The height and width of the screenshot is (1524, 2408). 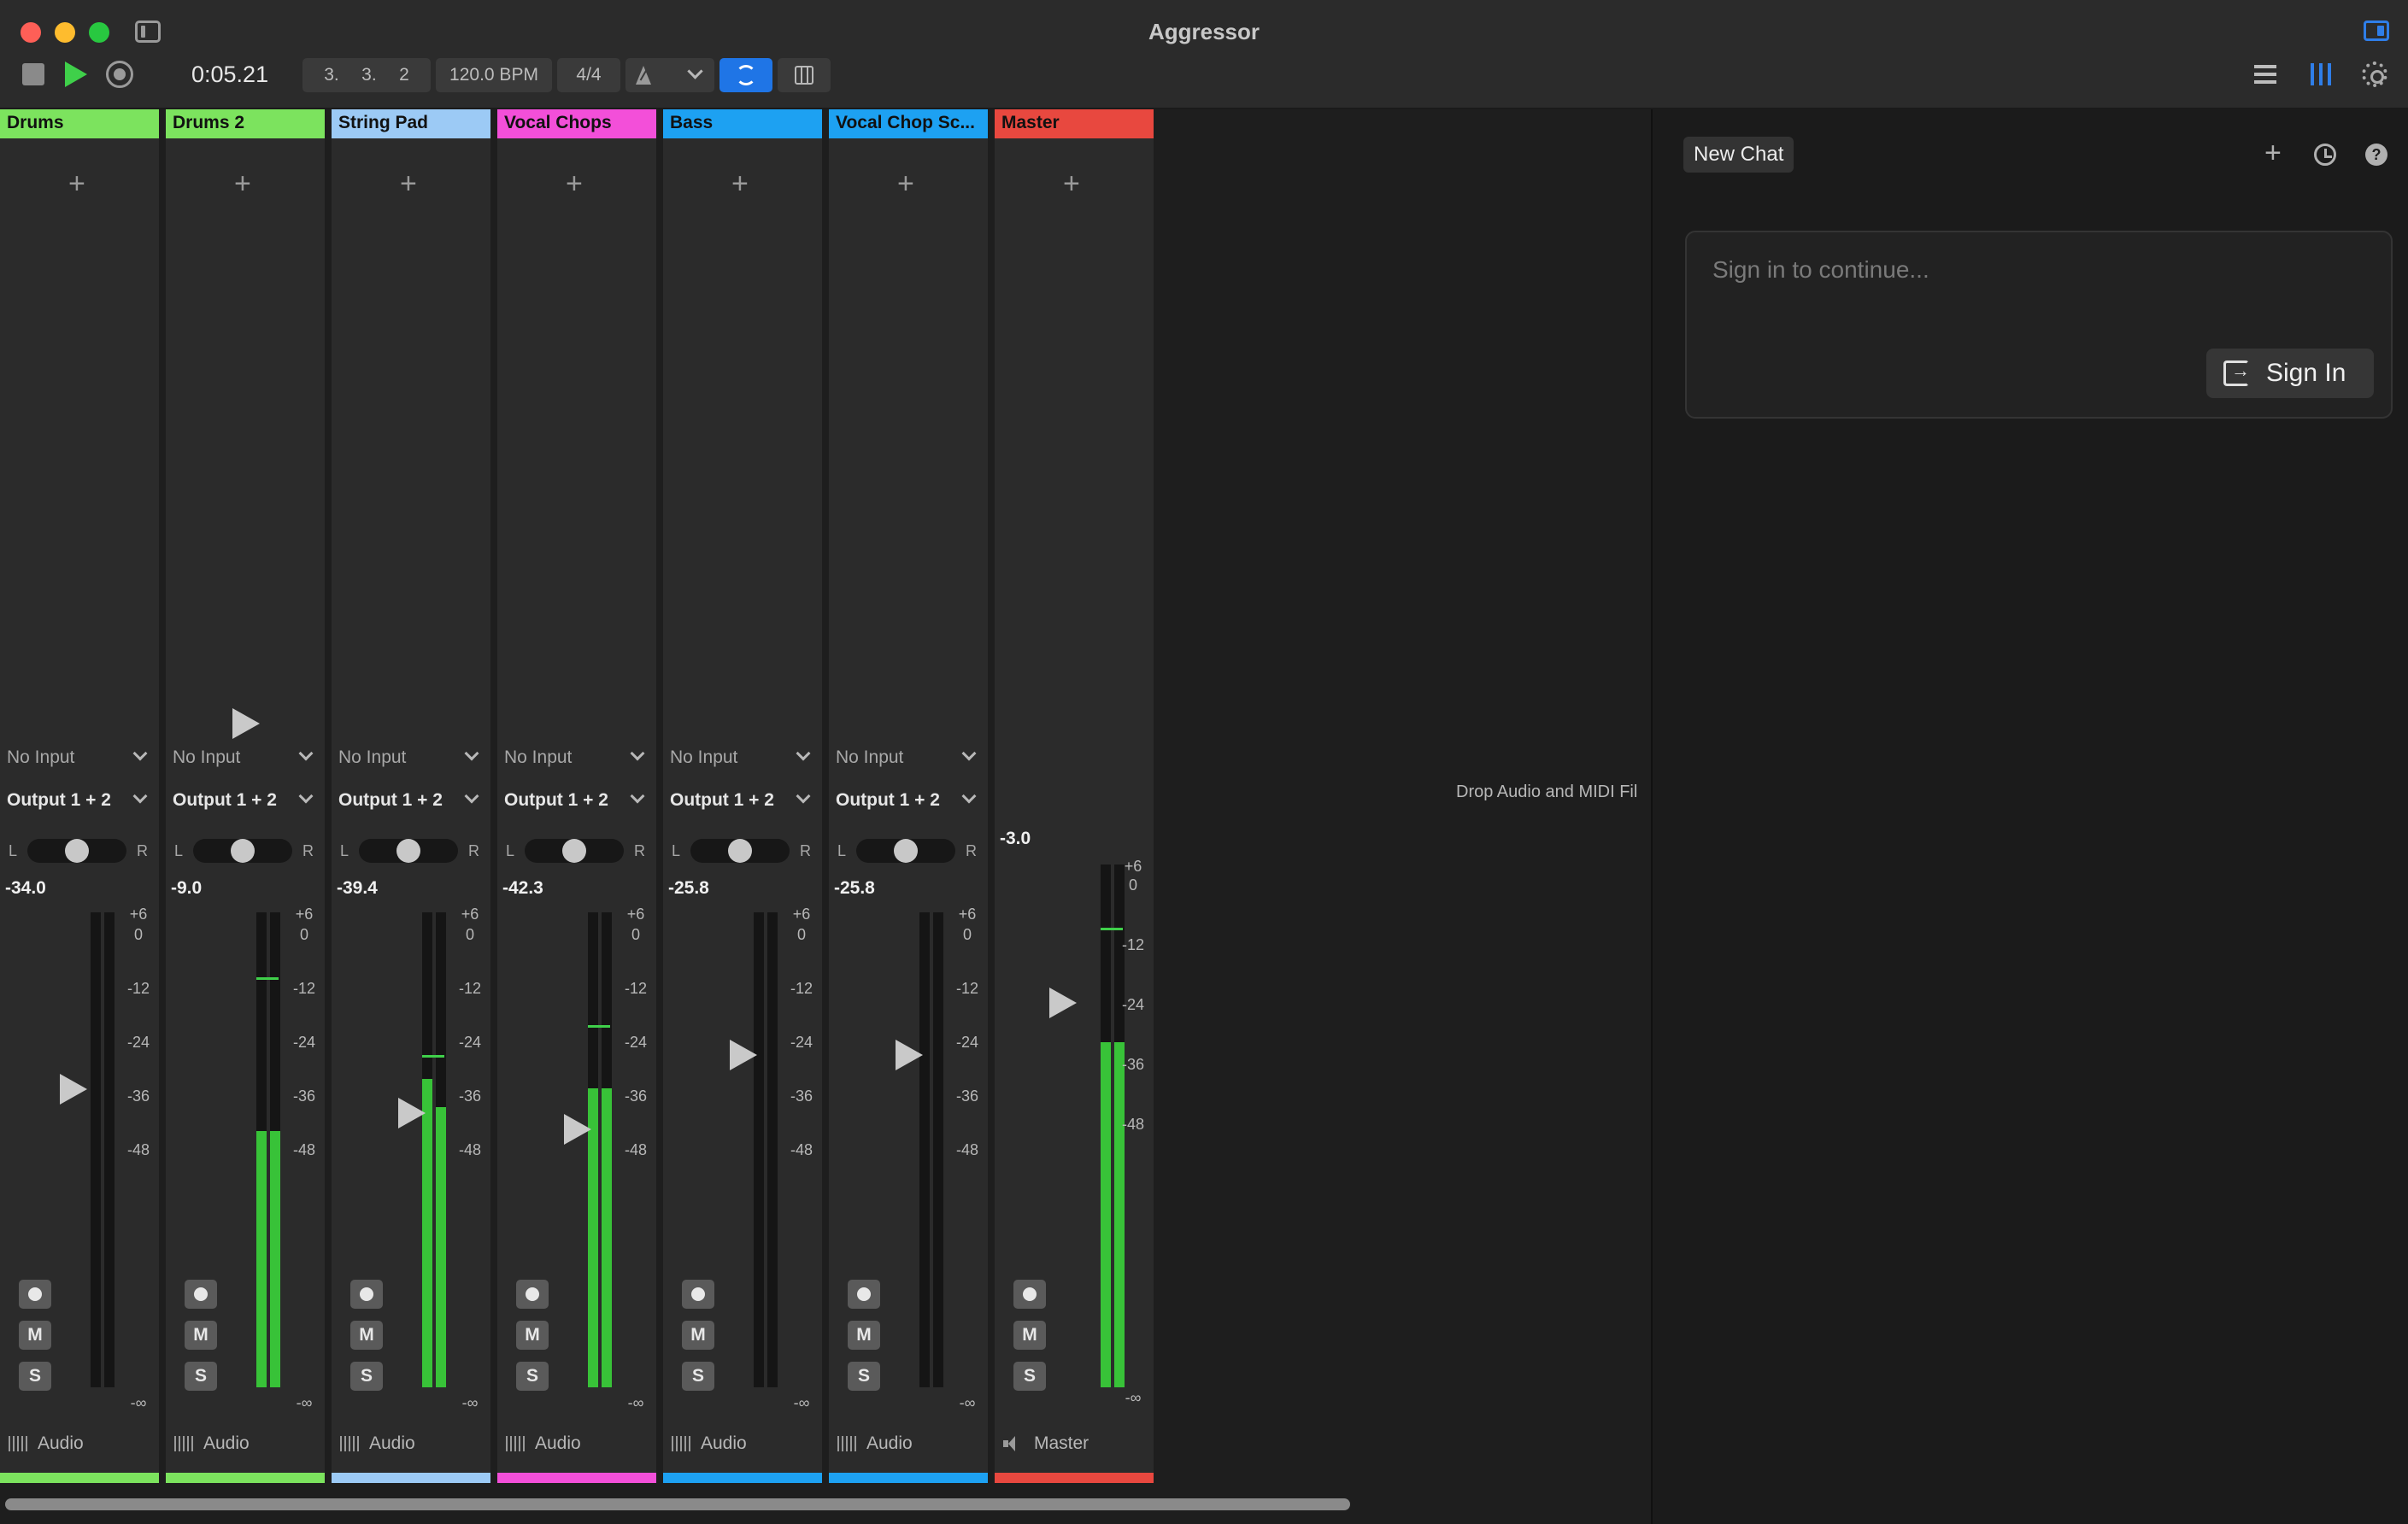 I want to click on metronome-icon, so click(x=643, y=75).